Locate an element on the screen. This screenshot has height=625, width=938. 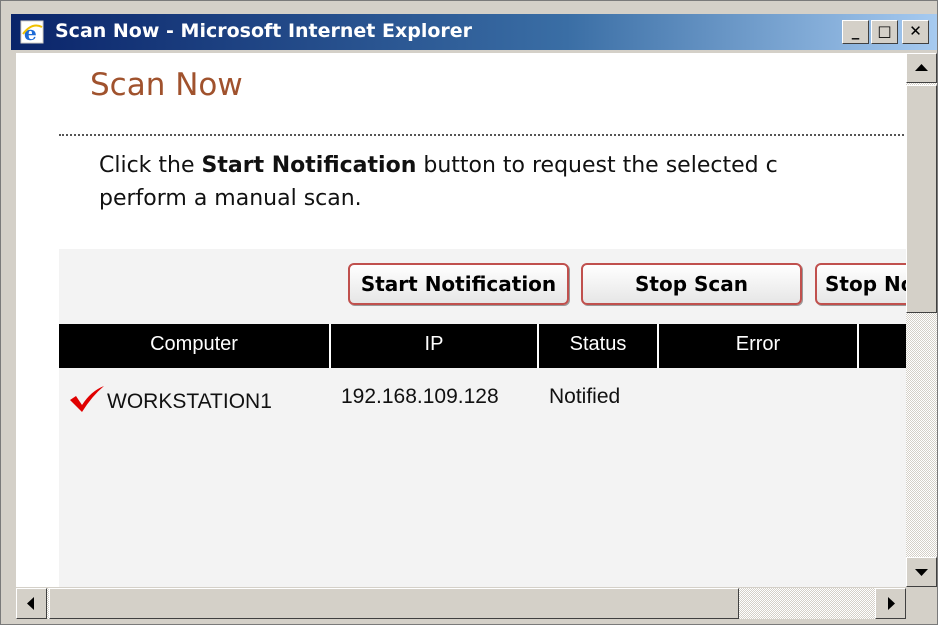
horizontal-scrollbar is located at coordinates (461, 603).